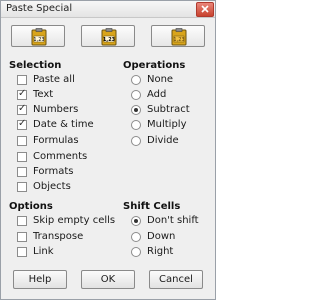 The image size is (320, 300). What do you see at coordinates (56, 109) in the screenshot?
I see `checkbox-label: Numbers` at bounding box center [56, 109].